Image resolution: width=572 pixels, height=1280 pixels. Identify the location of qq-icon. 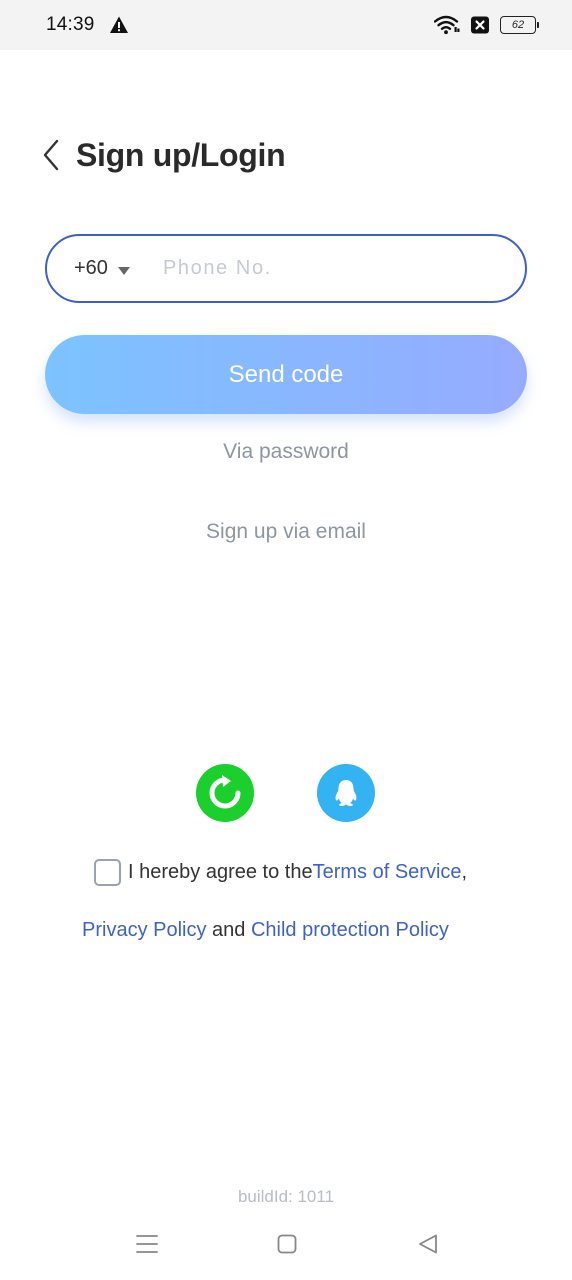
(346, 793).